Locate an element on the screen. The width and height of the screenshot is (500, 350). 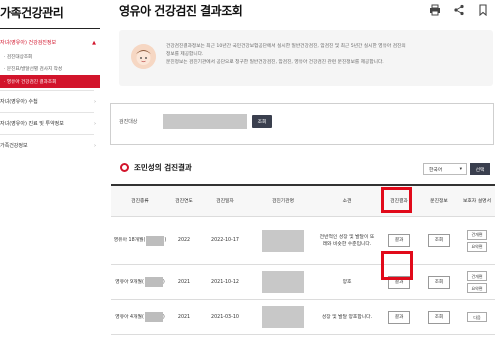
language-select: 한국어 ▾ is located at coordinates (445, 169).